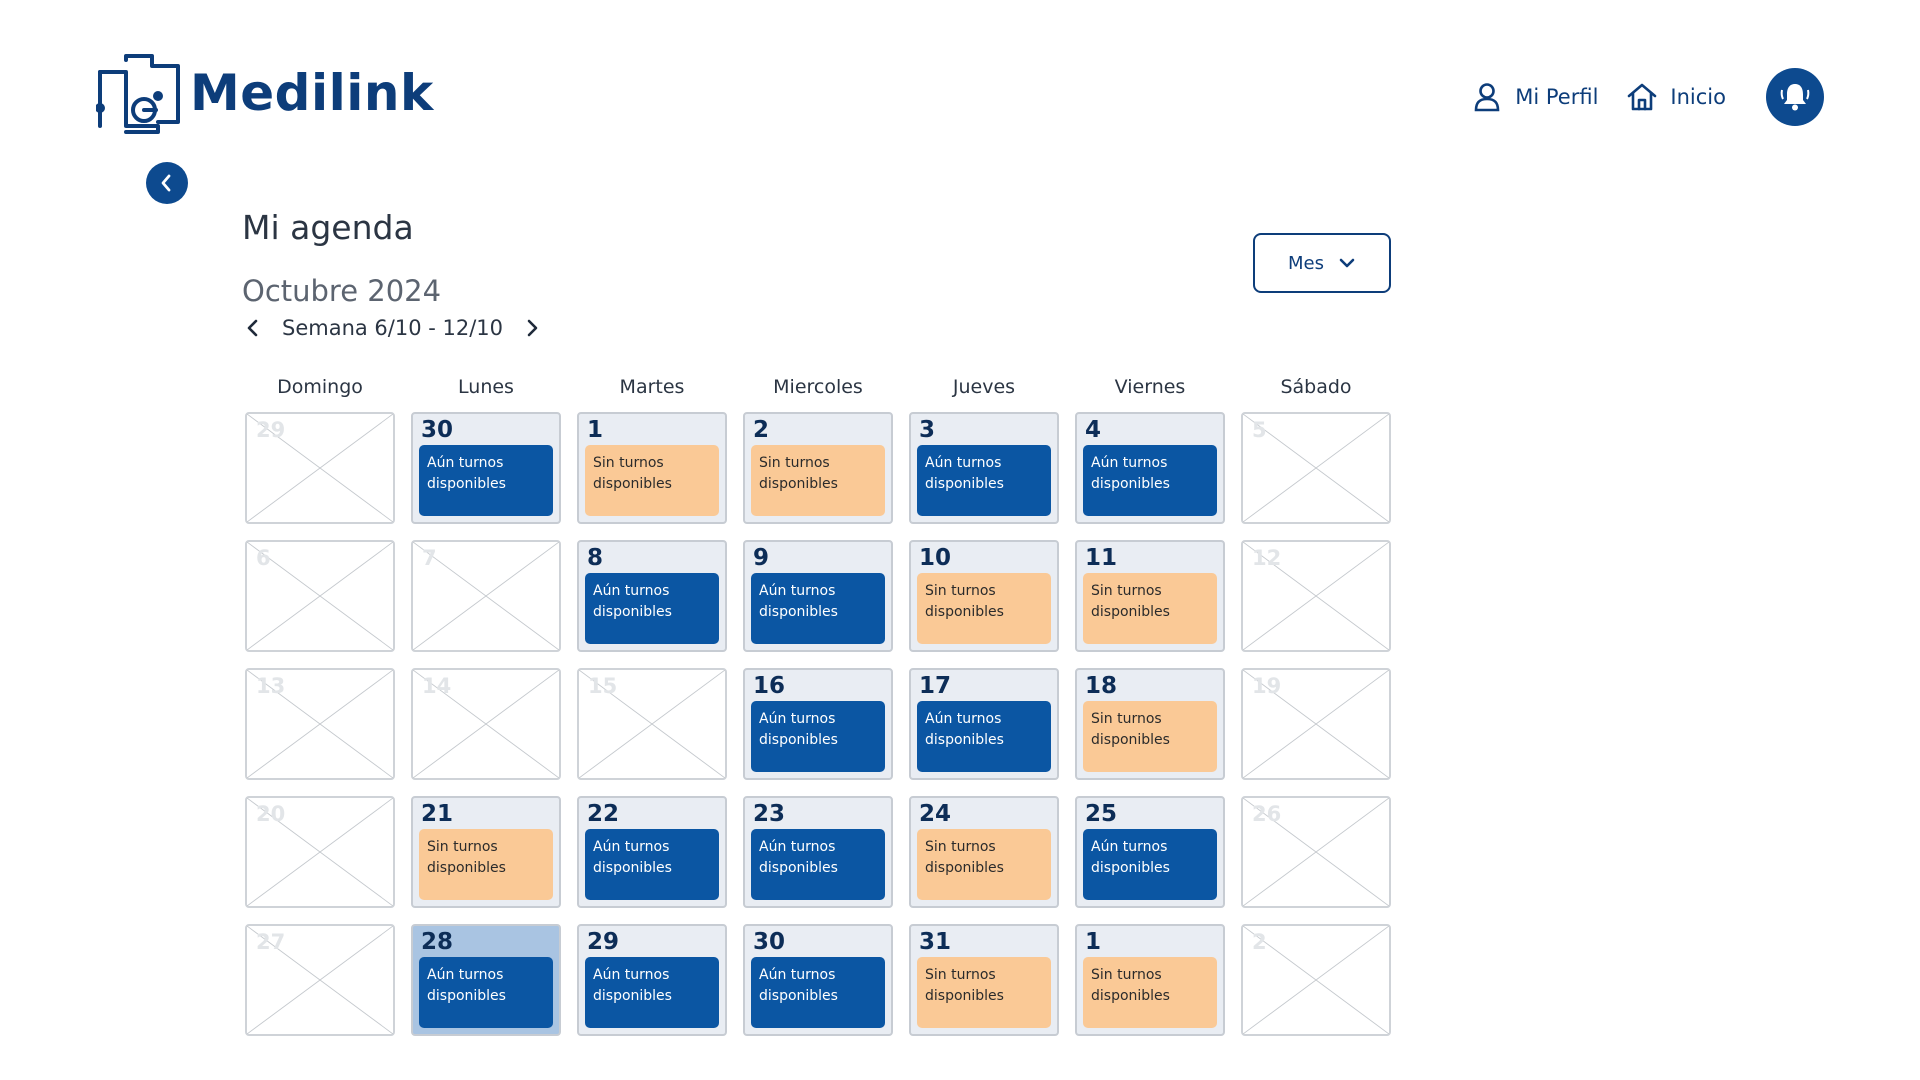  I want to click on calendar-day-empty: 2, so click(1316, 980).